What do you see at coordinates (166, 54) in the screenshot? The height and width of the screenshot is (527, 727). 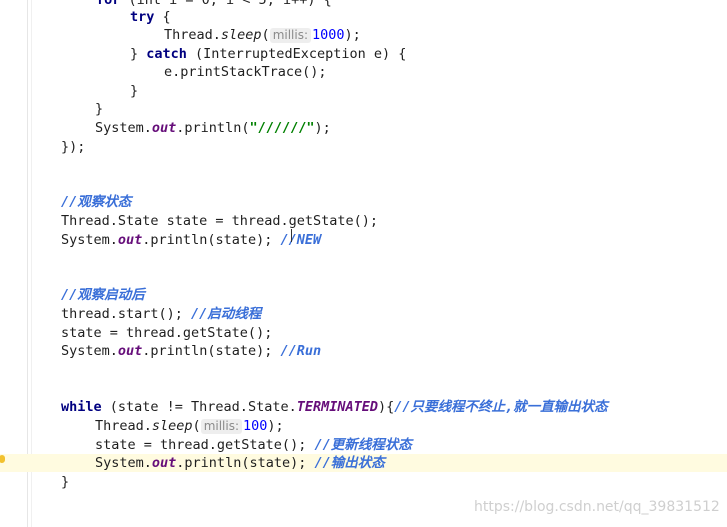 I see `keyword: catch` at bounding box center [166, 54].